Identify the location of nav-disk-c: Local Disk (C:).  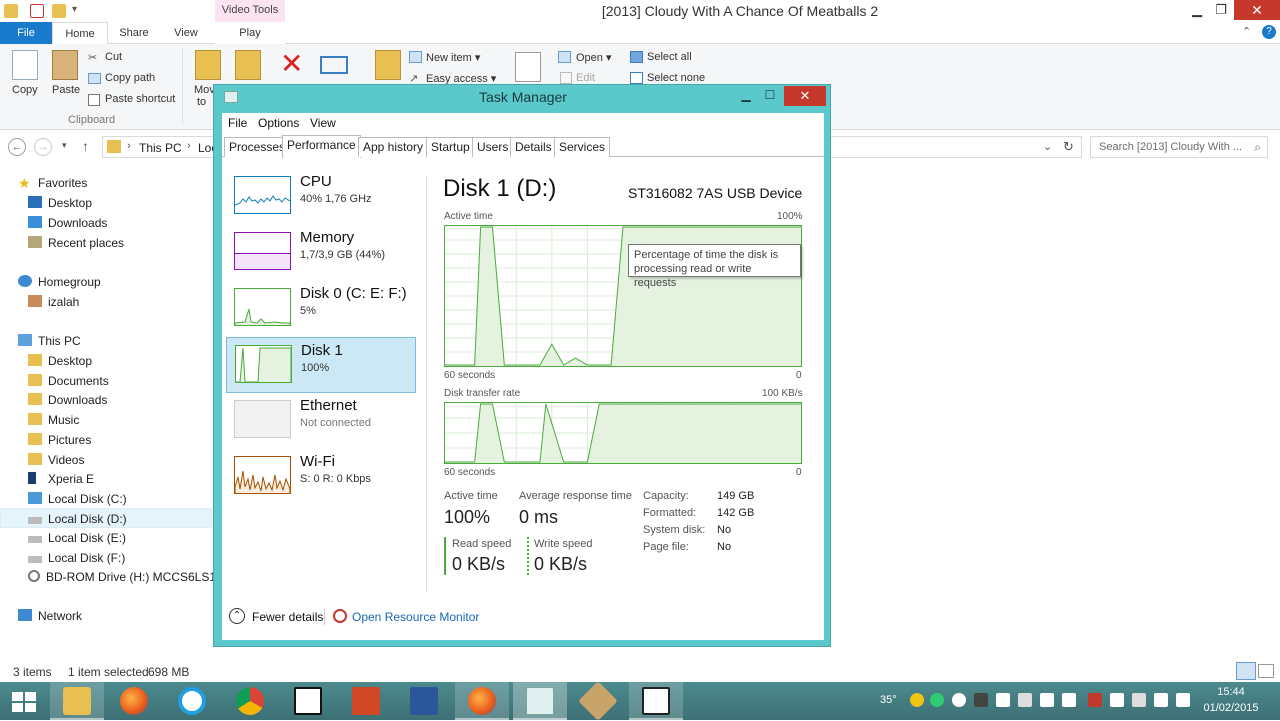
(106, 499).